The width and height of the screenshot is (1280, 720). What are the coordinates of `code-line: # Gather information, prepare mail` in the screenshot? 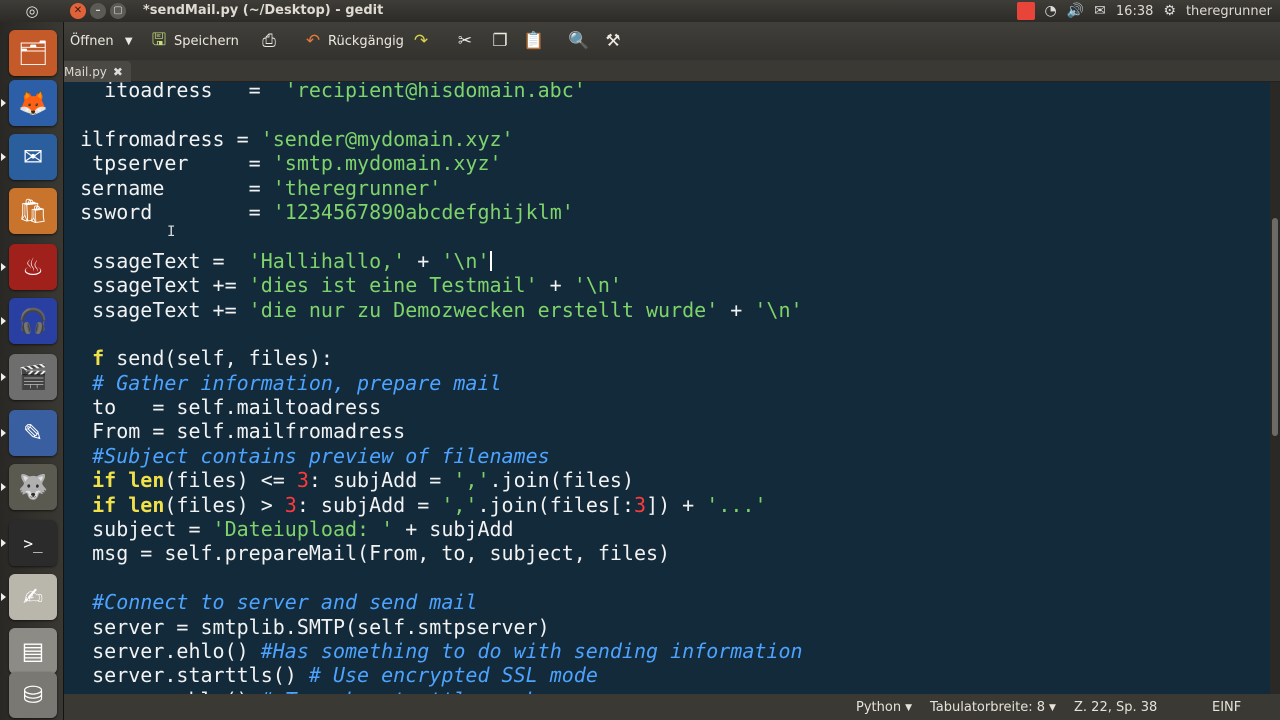 It's located at (433, 383).